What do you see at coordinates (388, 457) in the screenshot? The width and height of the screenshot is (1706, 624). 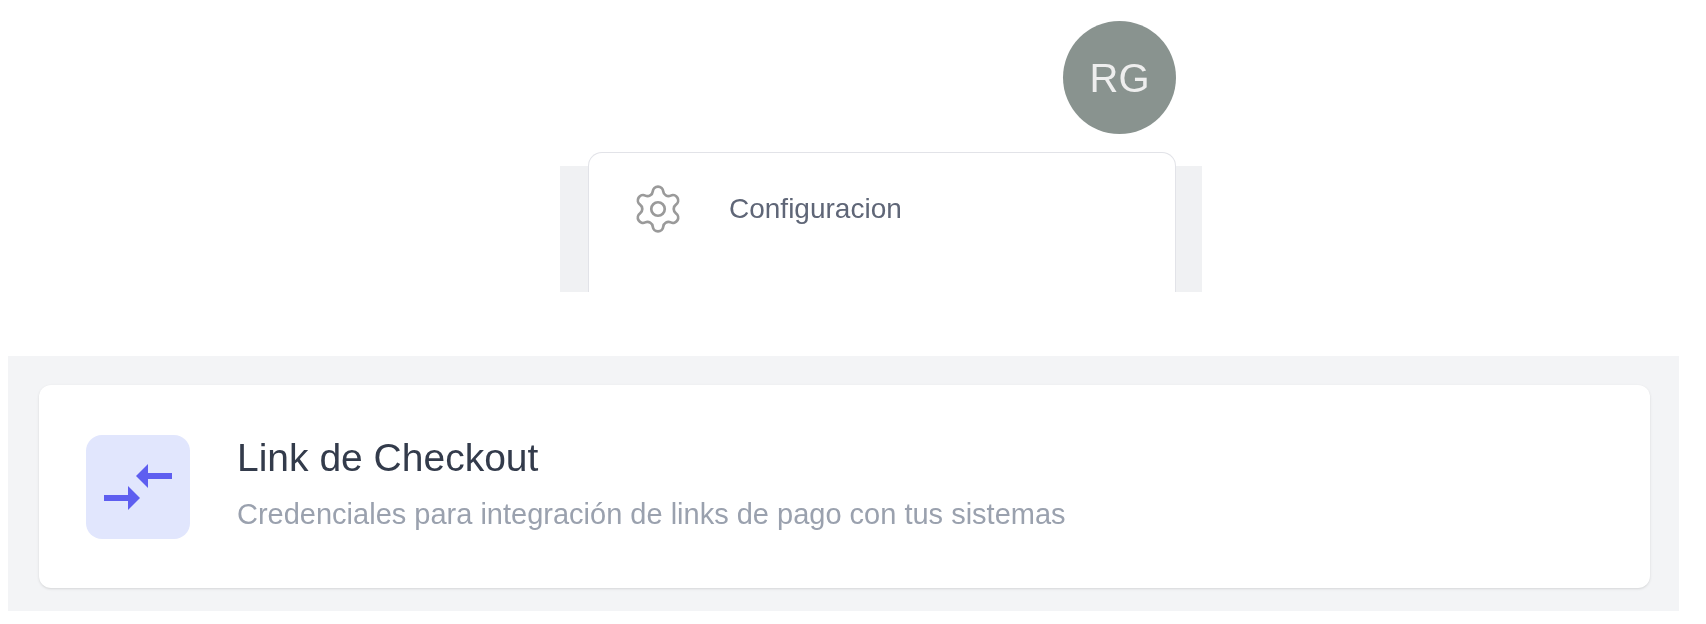 I see `card-title: Link de Checkout` at bounding box center [388, 457].